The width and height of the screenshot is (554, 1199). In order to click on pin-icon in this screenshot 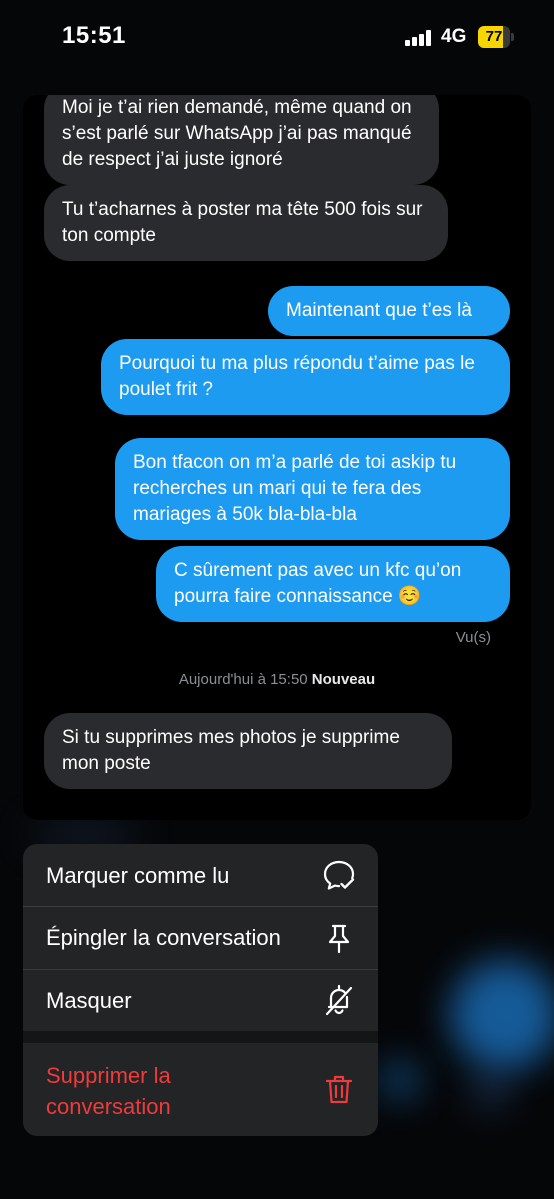, I will do `click(339, 939)`.